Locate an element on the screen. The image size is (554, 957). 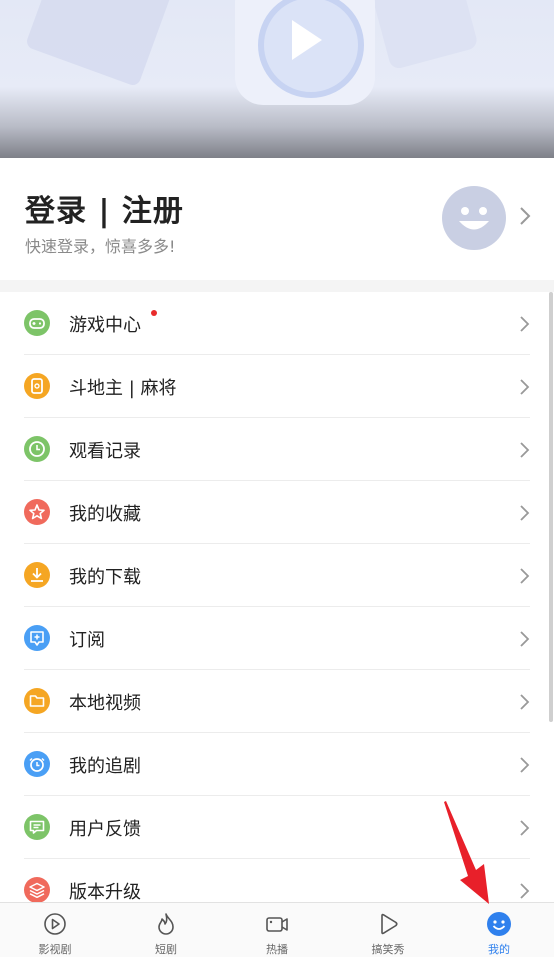
tab-mine: 我的 is located at coordinates (499, 930).